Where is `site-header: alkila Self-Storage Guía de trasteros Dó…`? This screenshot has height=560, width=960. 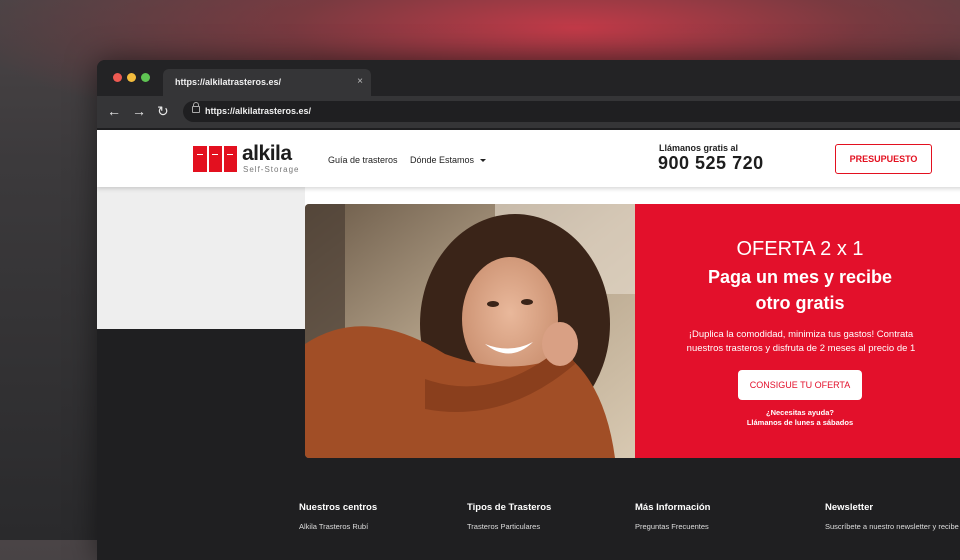 site-header: alkila Self-Storage Guía de trasteros Dó… is located at coordinates (528, 158).